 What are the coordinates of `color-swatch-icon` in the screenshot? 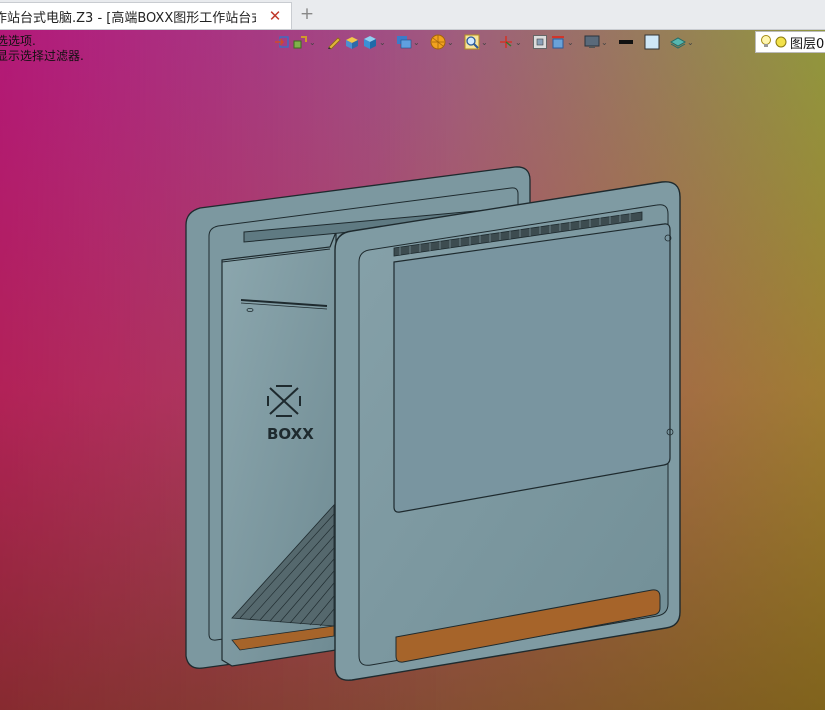 It's located at (652, 42).